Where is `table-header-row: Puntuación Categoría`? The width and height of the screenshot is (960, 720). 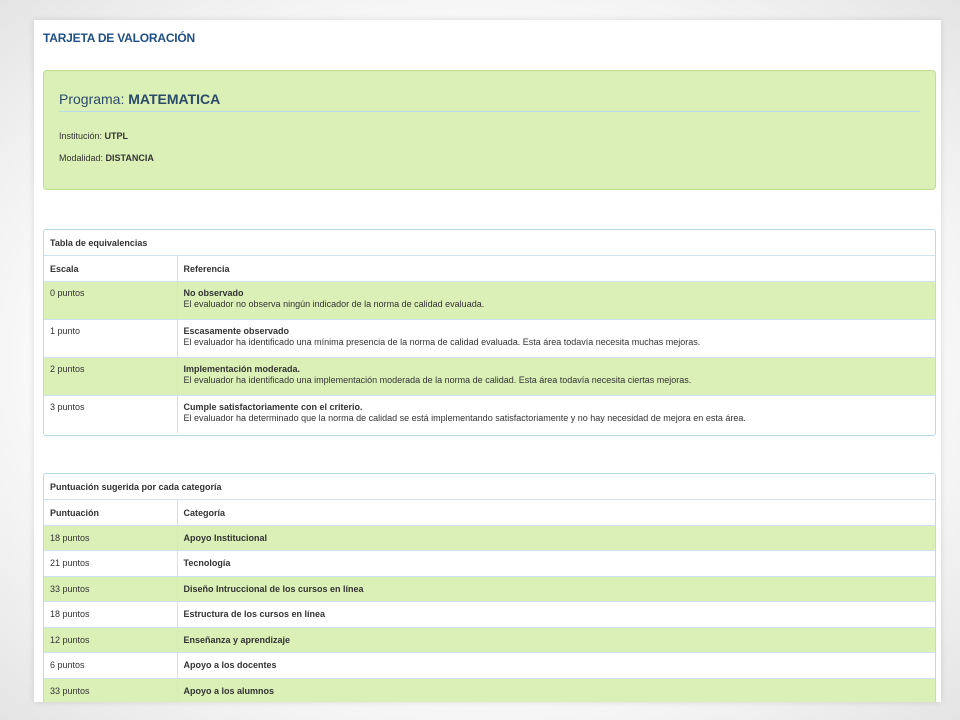 table-header-row: Puntuación Categoría is located at coordinates (489, 512).